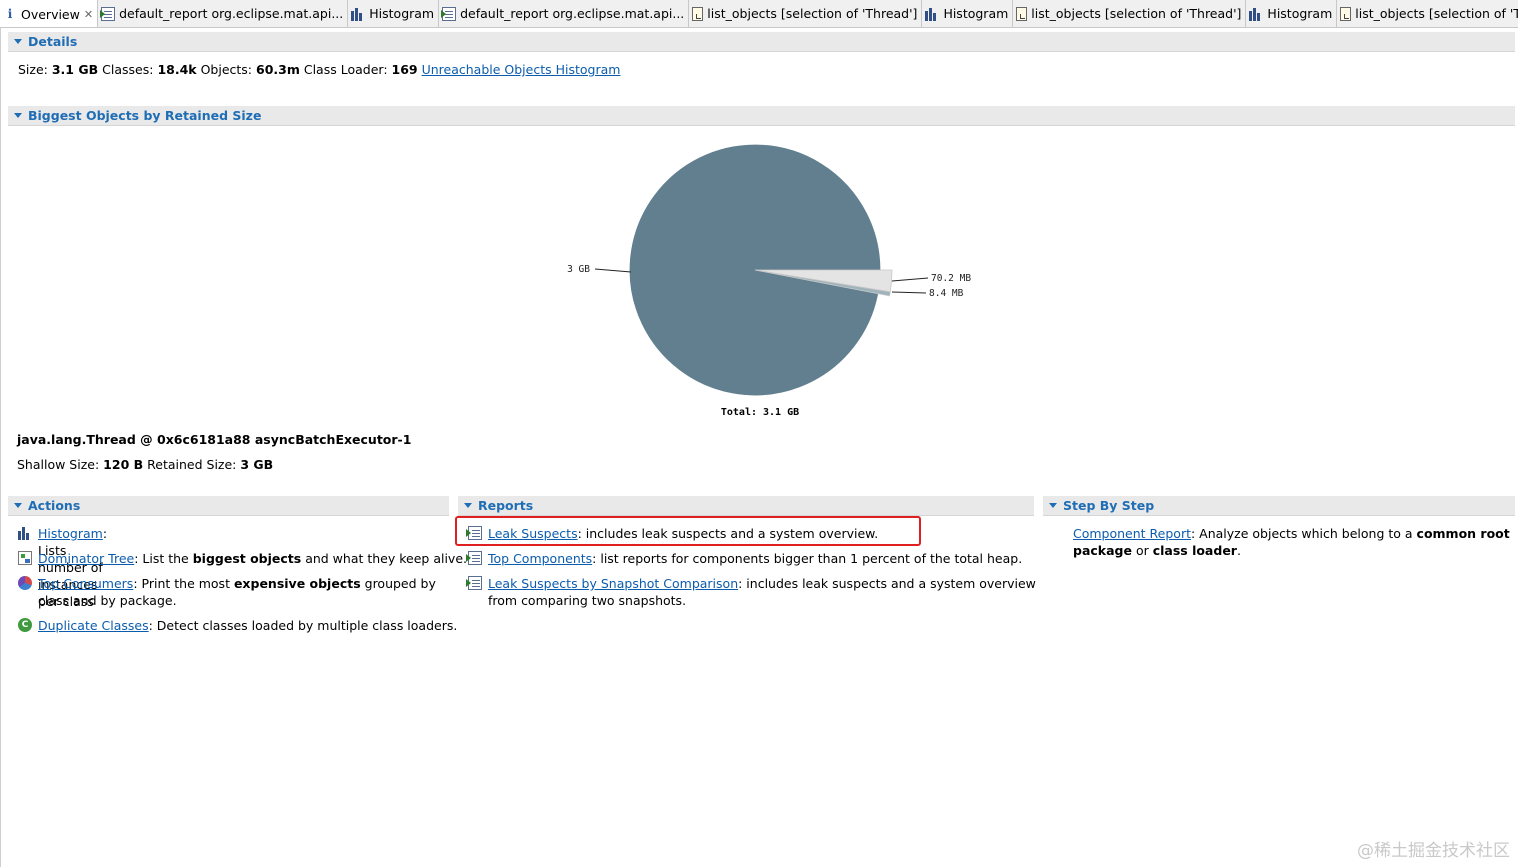 The height and width of the screenshot is (867, 1518). Describe the element at coordinates (540, 558) in the screenshot. I see `top-components-link: Top Components` at that location.